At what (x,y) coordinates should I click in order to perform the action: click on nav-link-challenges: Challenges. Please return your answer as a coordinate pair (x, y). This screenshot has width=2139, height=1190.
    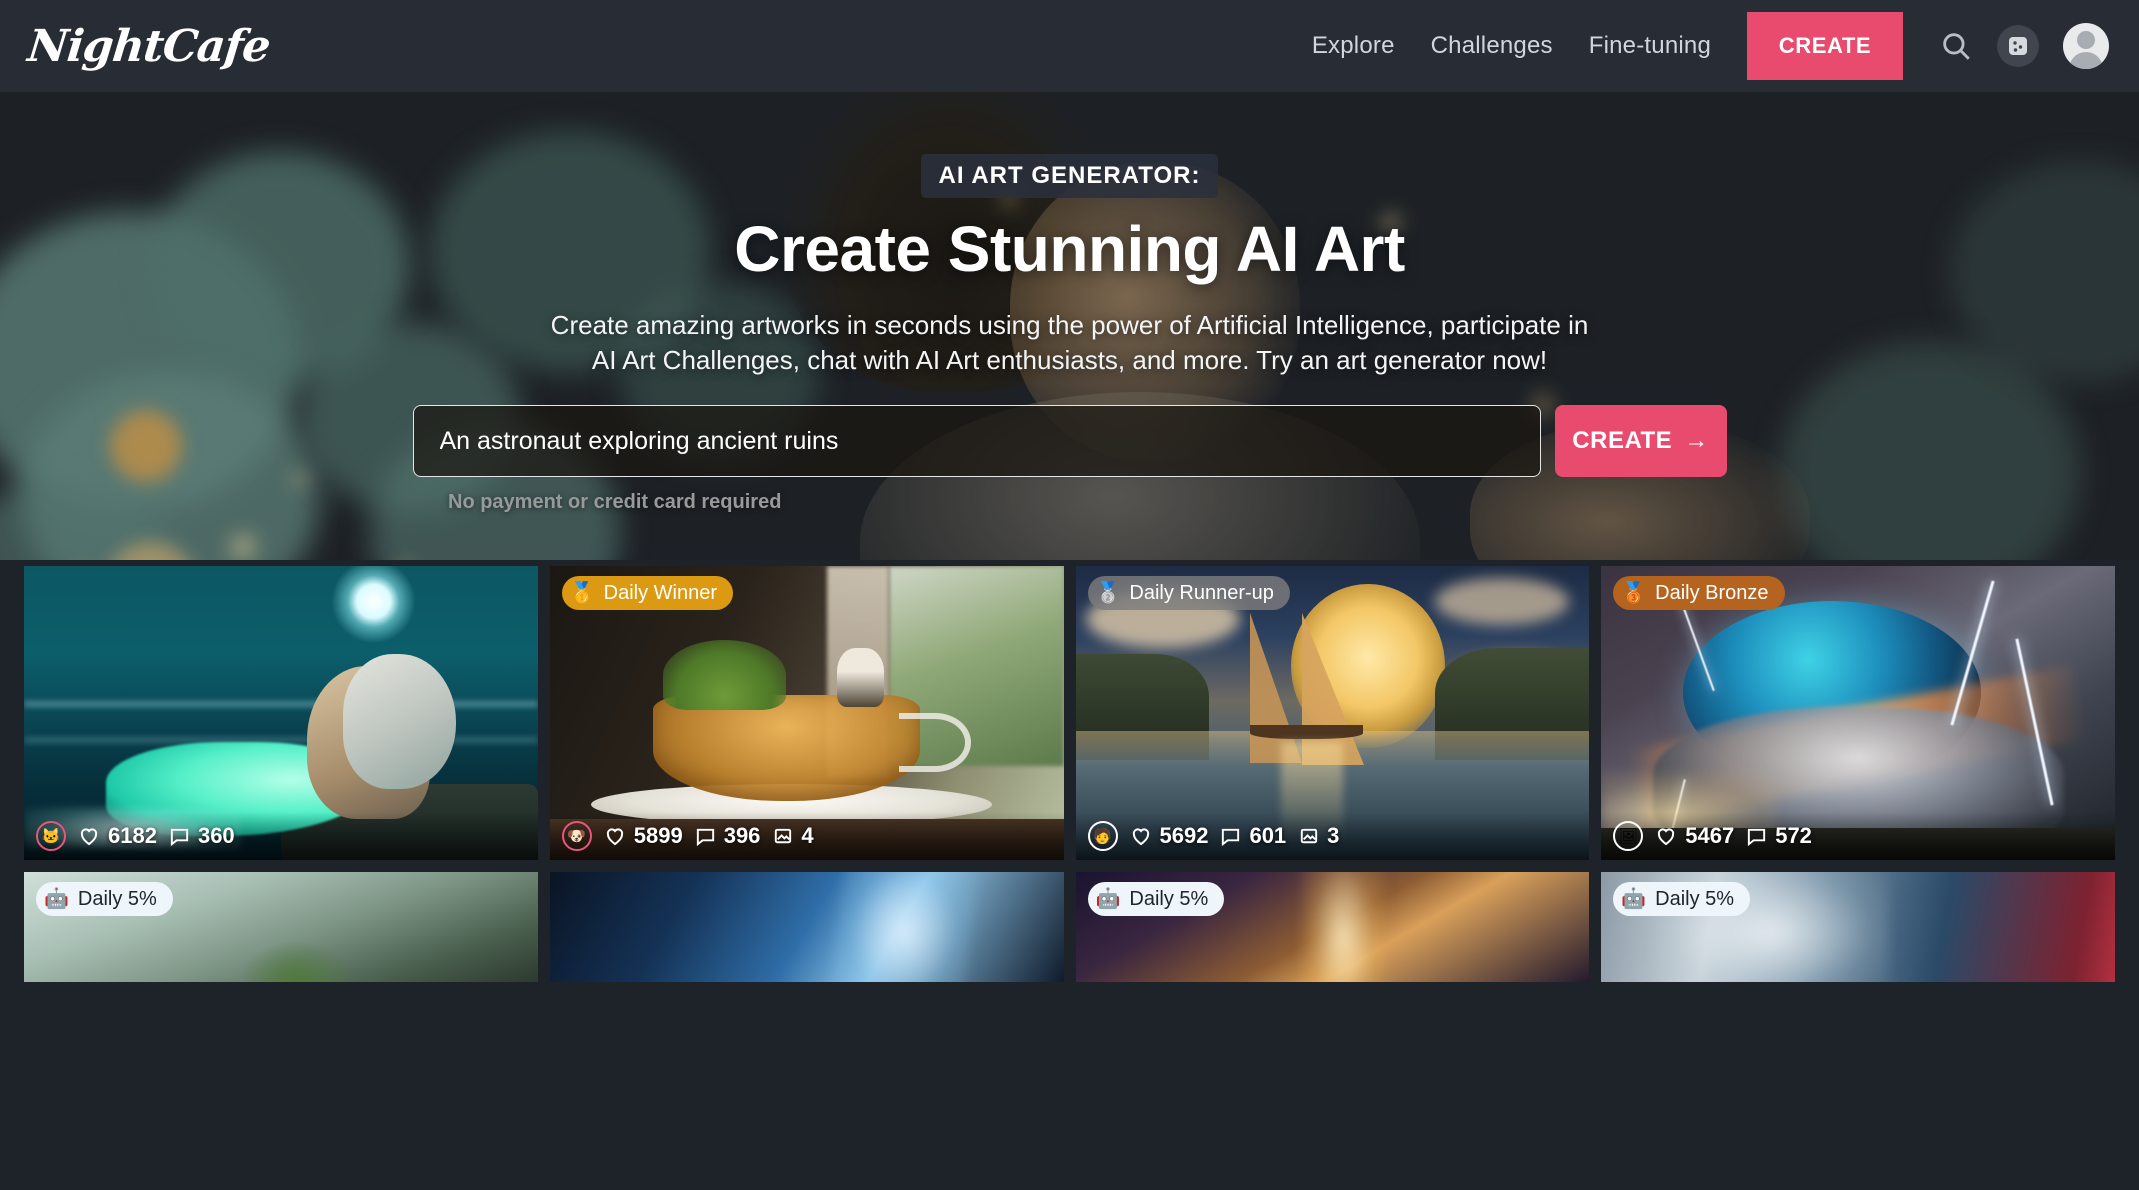
    Looking at the image, I should click on (1492, 46).